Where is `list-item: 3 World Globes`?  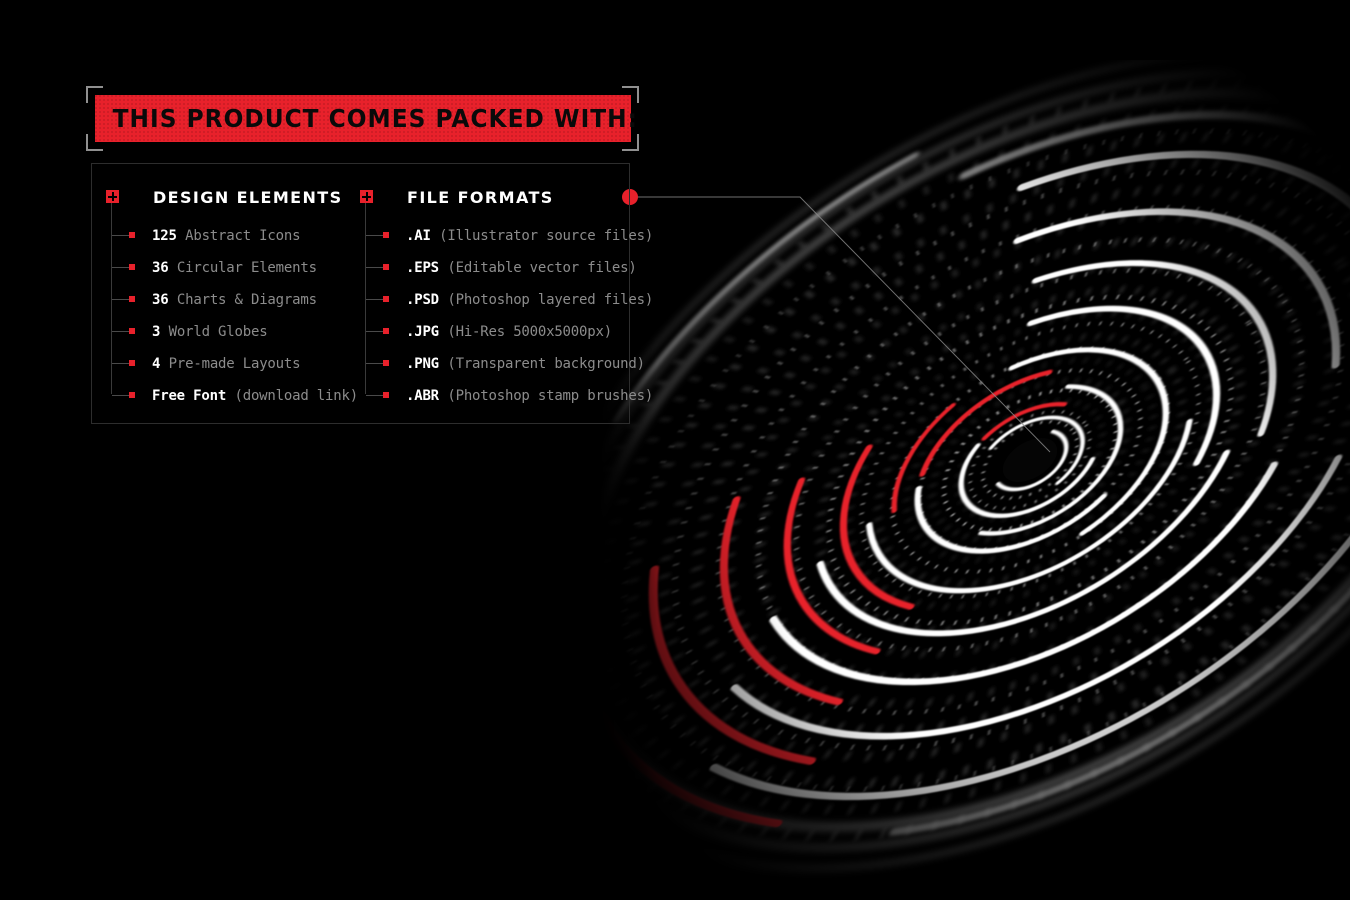 list-item: 3 World Globes is located at coordinates (231, 332).